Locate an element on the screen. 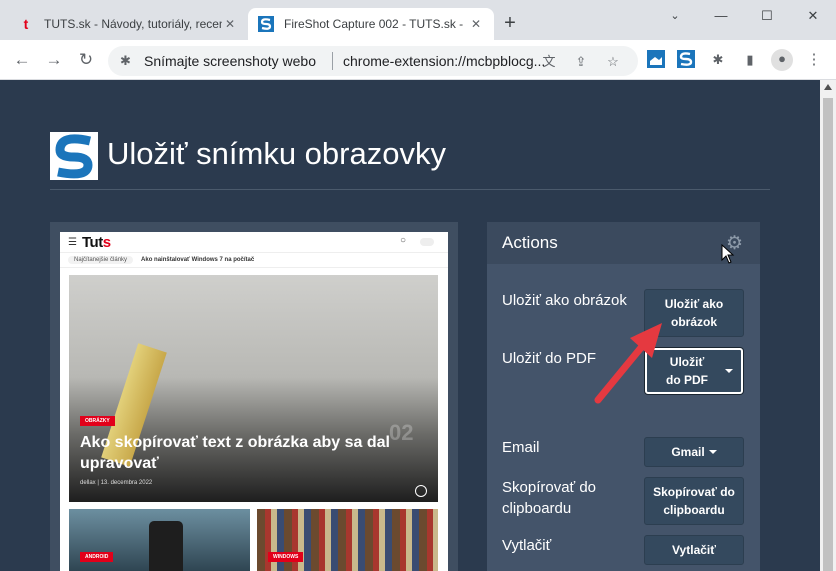 The width and height of the screenshot is (836, 571). print-button-label: Vytlačiť is located at coordinates (694, 550).